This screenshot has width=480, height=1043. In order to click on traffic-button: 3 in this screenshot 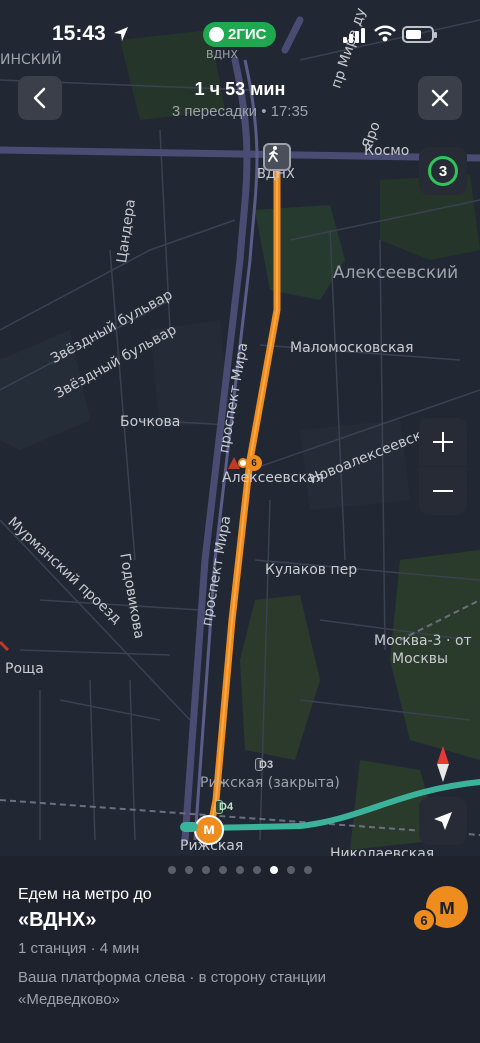, I will do `click(443, 171)`.